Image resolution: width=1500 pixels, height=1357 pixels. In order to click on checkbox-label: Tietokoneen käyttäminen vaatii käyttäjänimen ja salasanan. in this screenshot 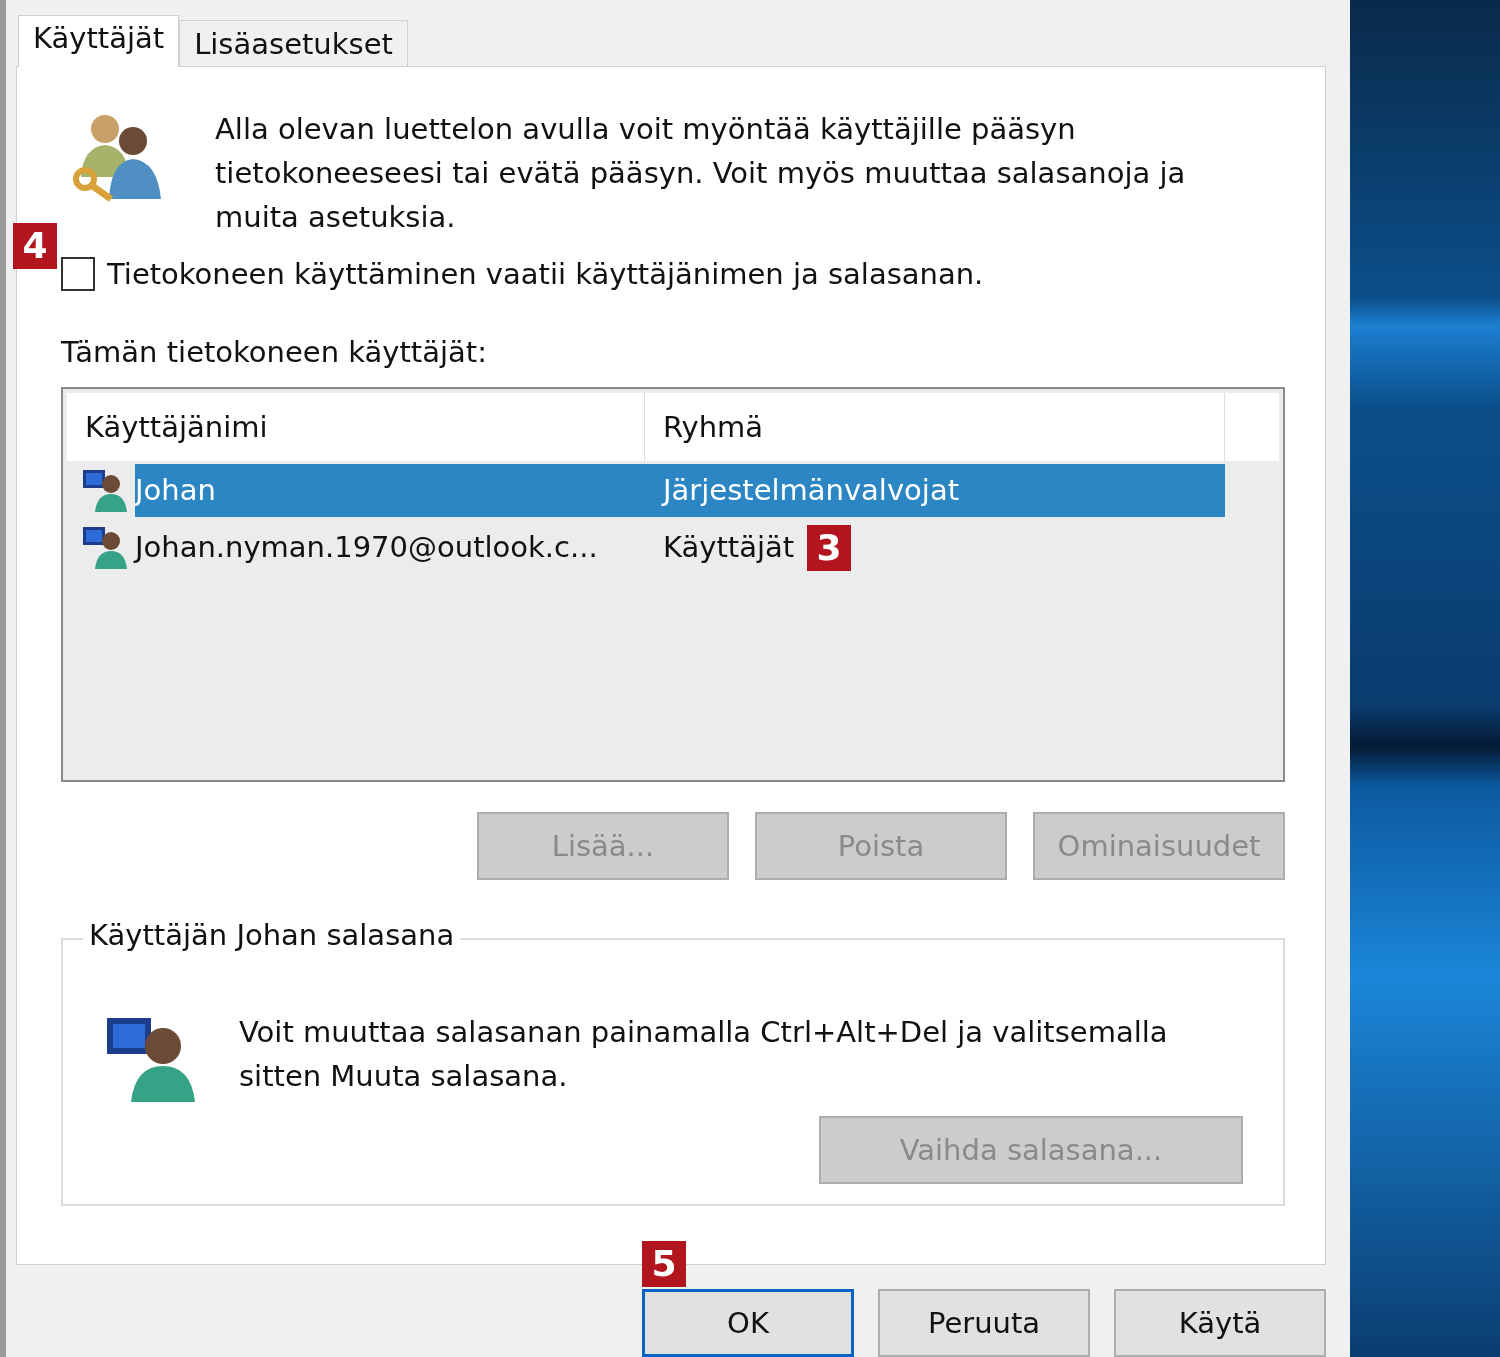, I will do `click(545, 273)`.